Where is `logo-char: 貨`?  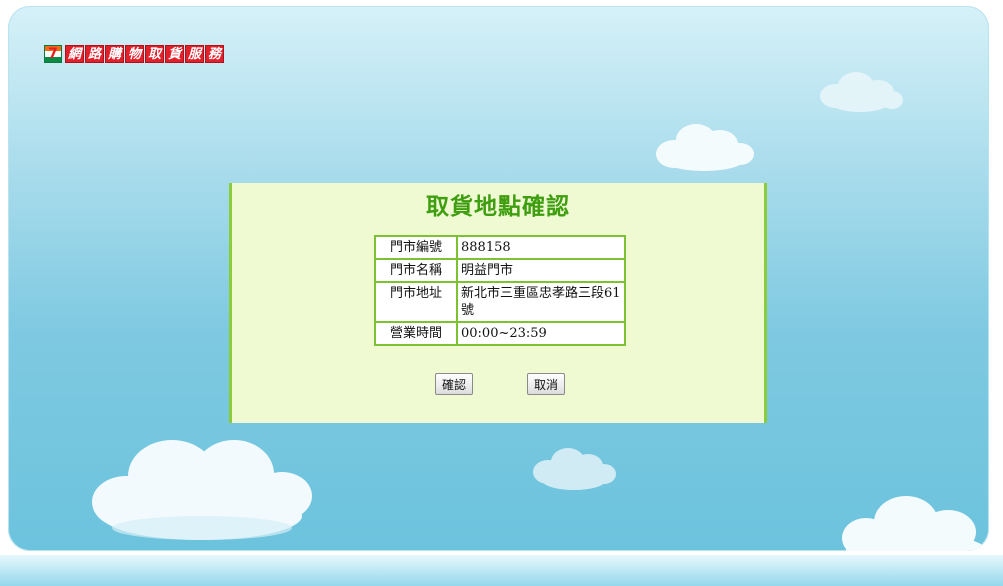 logo-char: 貨 is located at coordinates (174, 54).